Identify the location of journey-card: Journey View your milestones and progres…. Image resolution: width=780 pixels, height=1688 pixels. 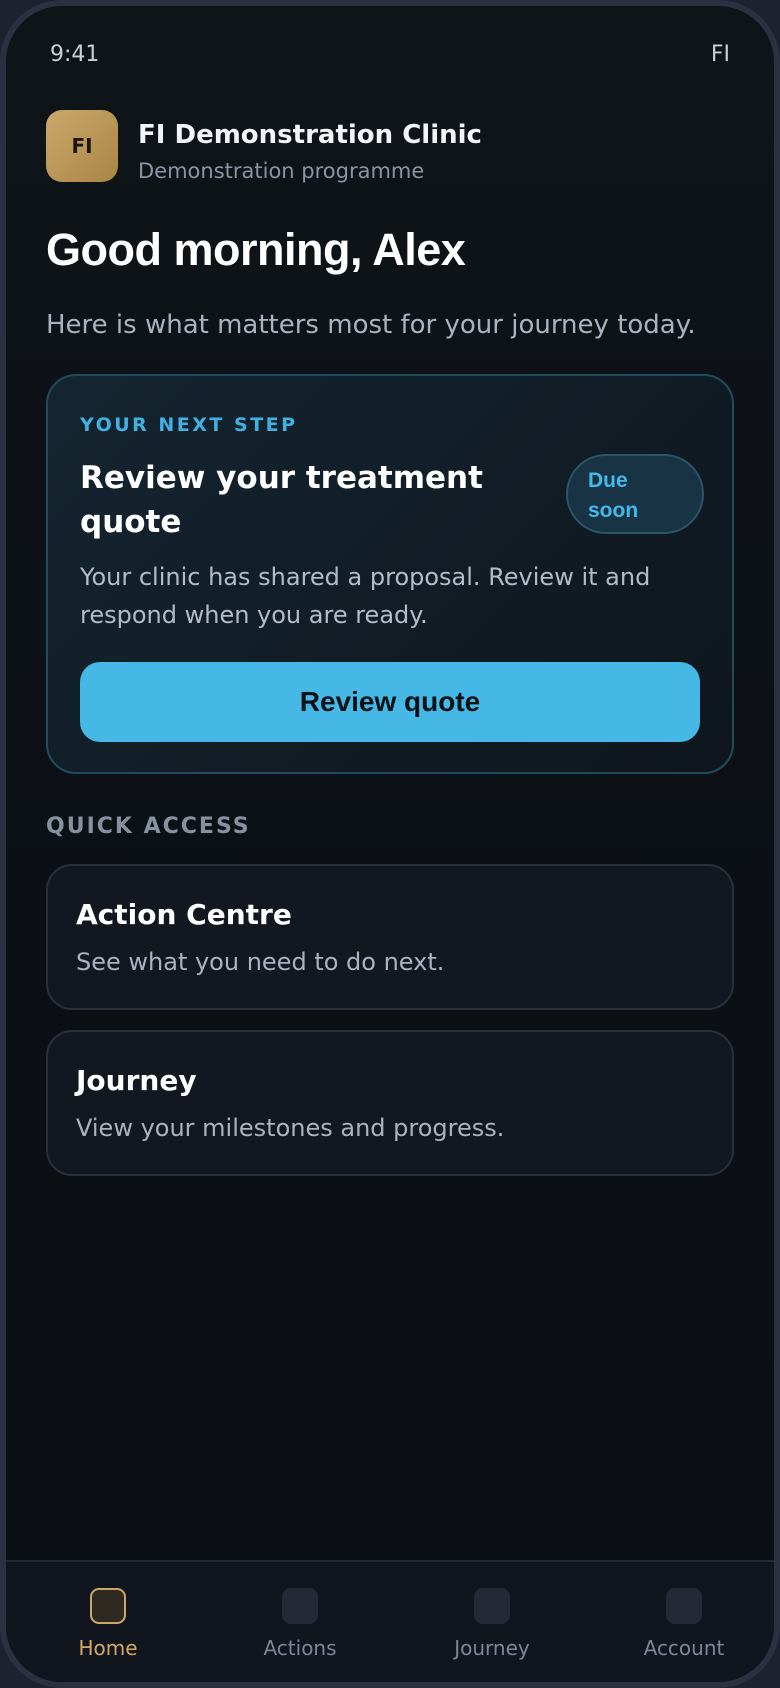
(390, 1103).